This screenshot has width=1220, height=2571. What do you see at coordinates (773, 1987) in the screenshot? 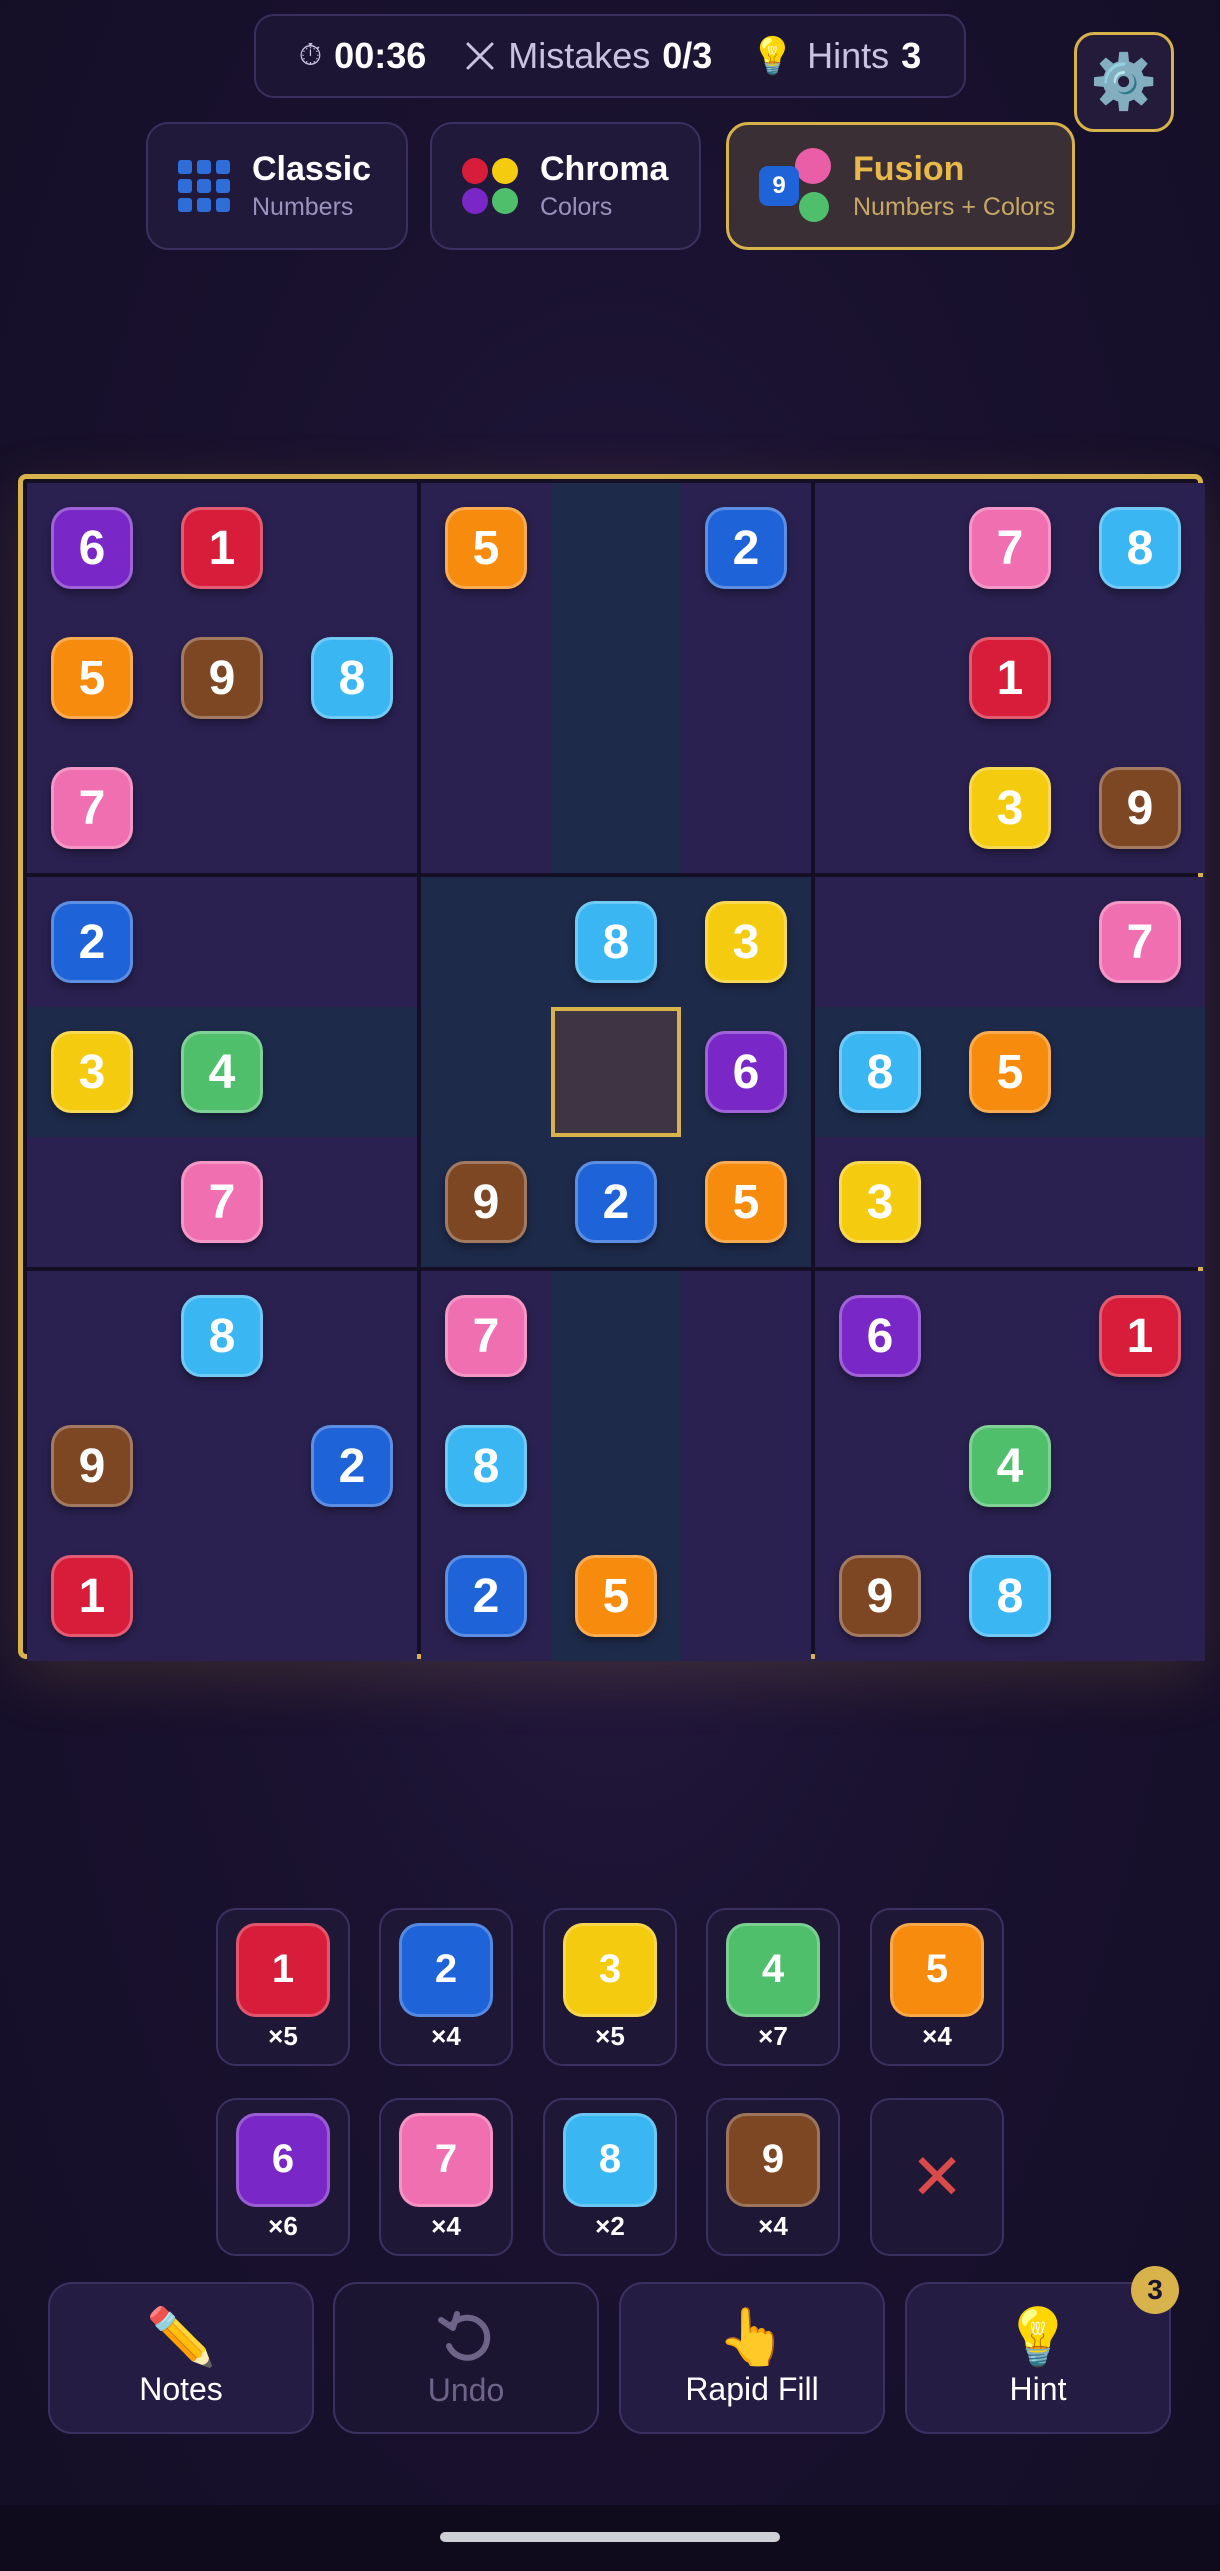
I see `number-pad-button-4: 4 ×7` at bounding box center [773, 1987].